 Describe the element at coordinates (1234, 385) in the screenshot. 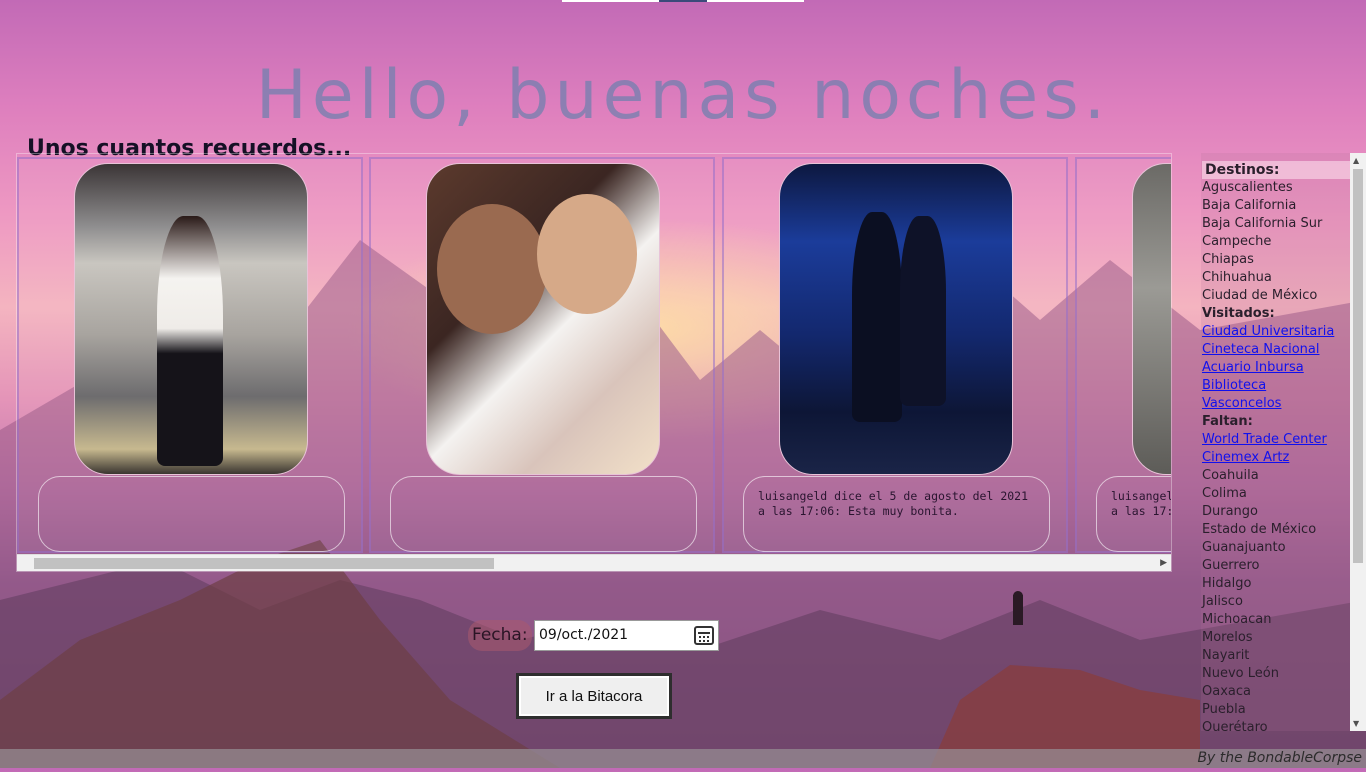

I see `visited-link: Biblioteca` at that location.